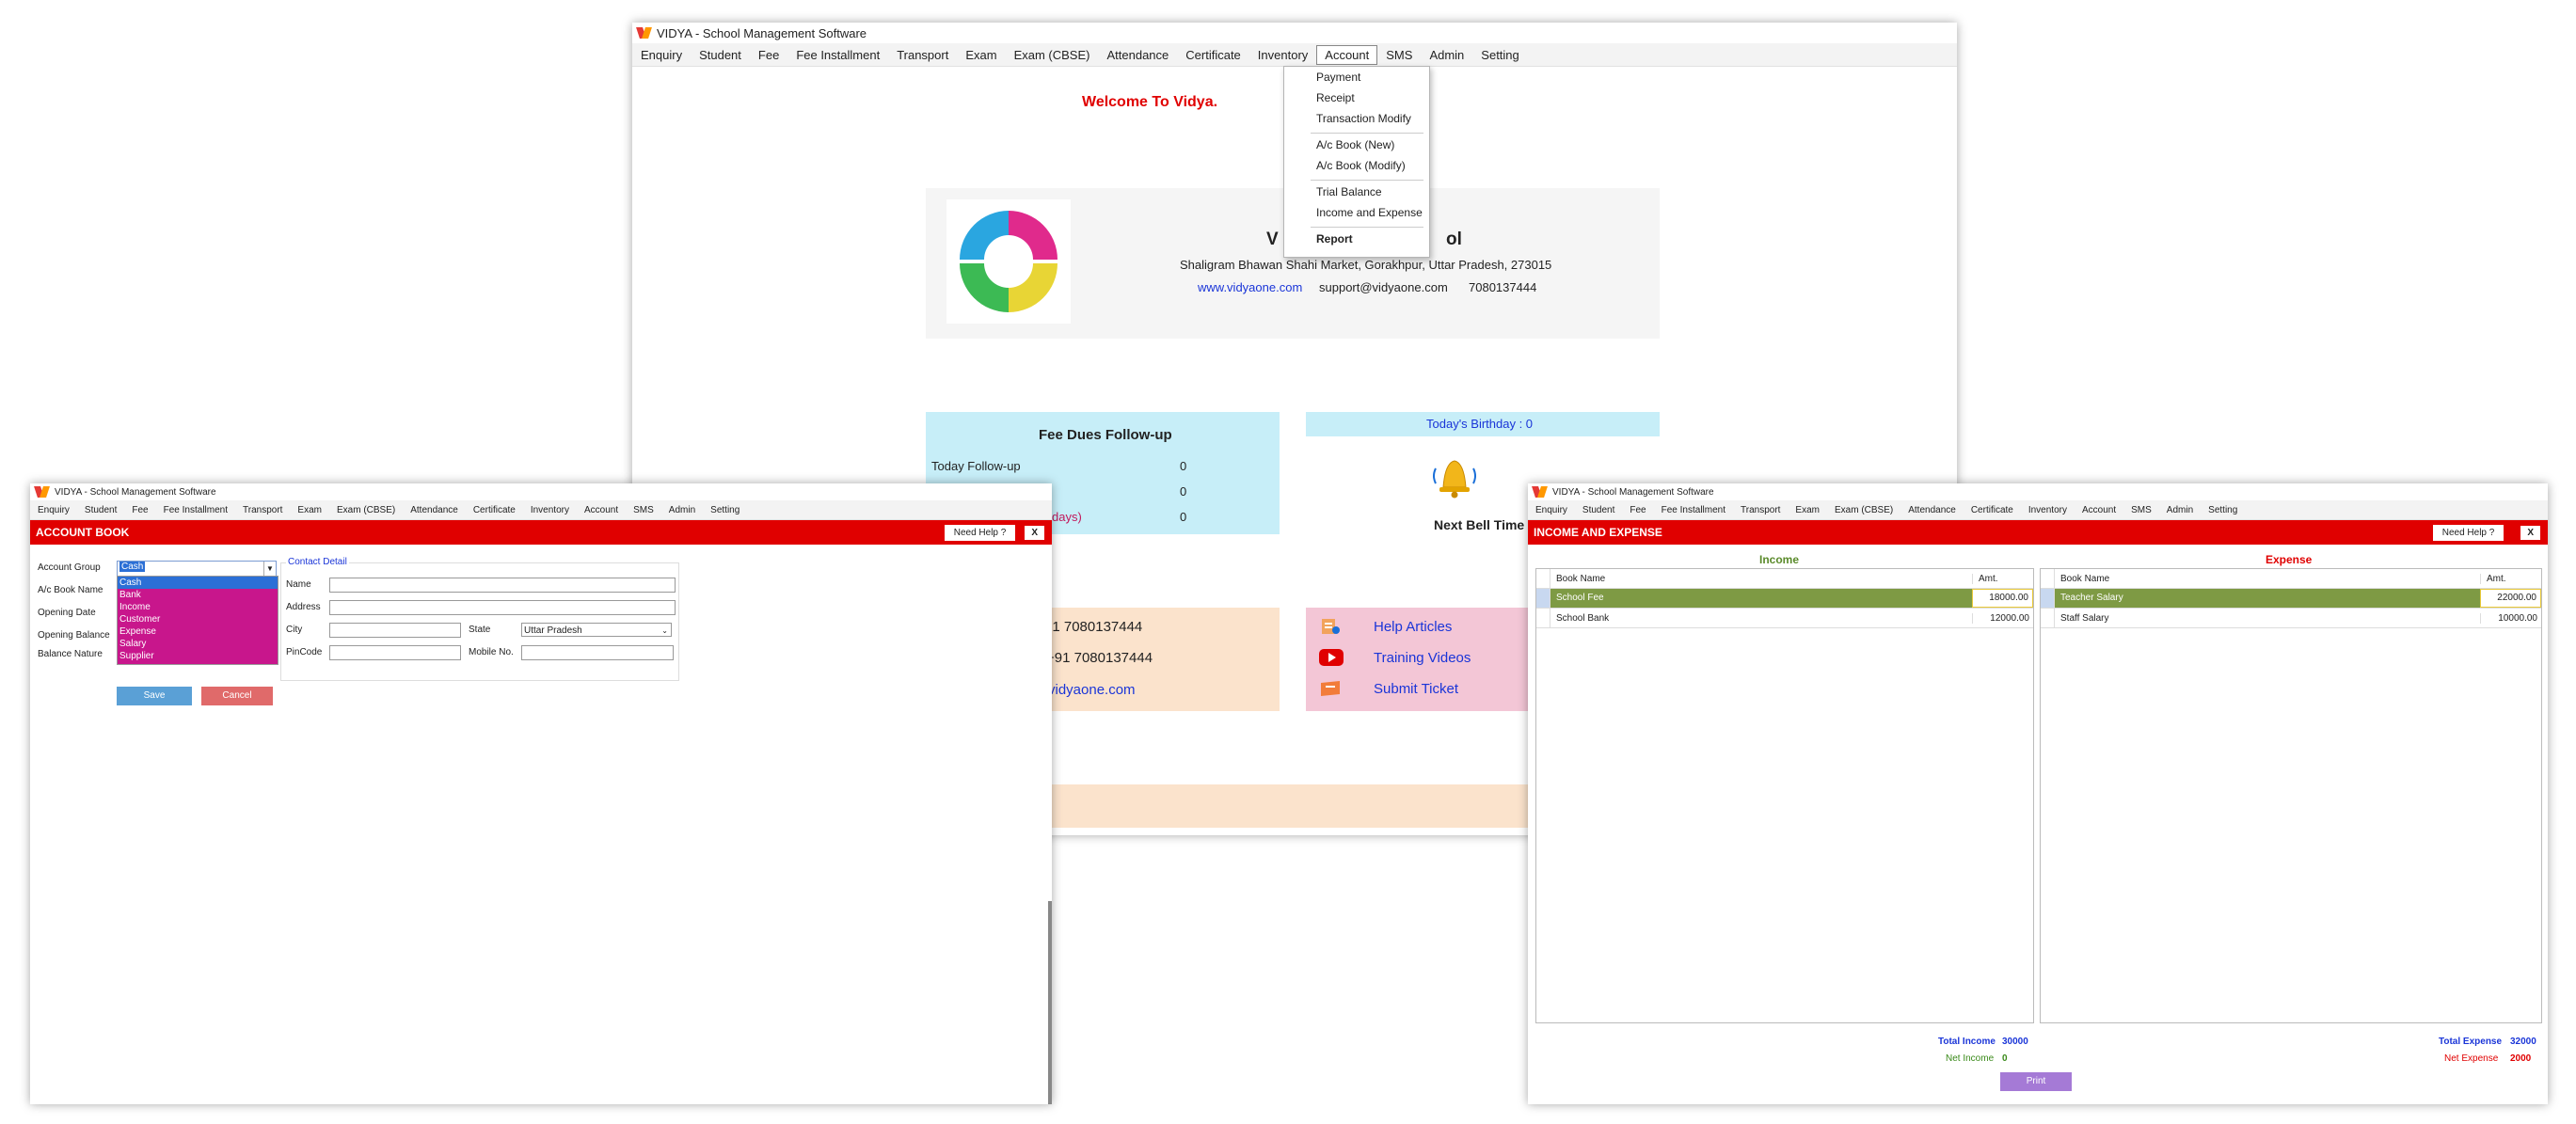  I want to click on menu-item-report: Report, so click(1334, 238).